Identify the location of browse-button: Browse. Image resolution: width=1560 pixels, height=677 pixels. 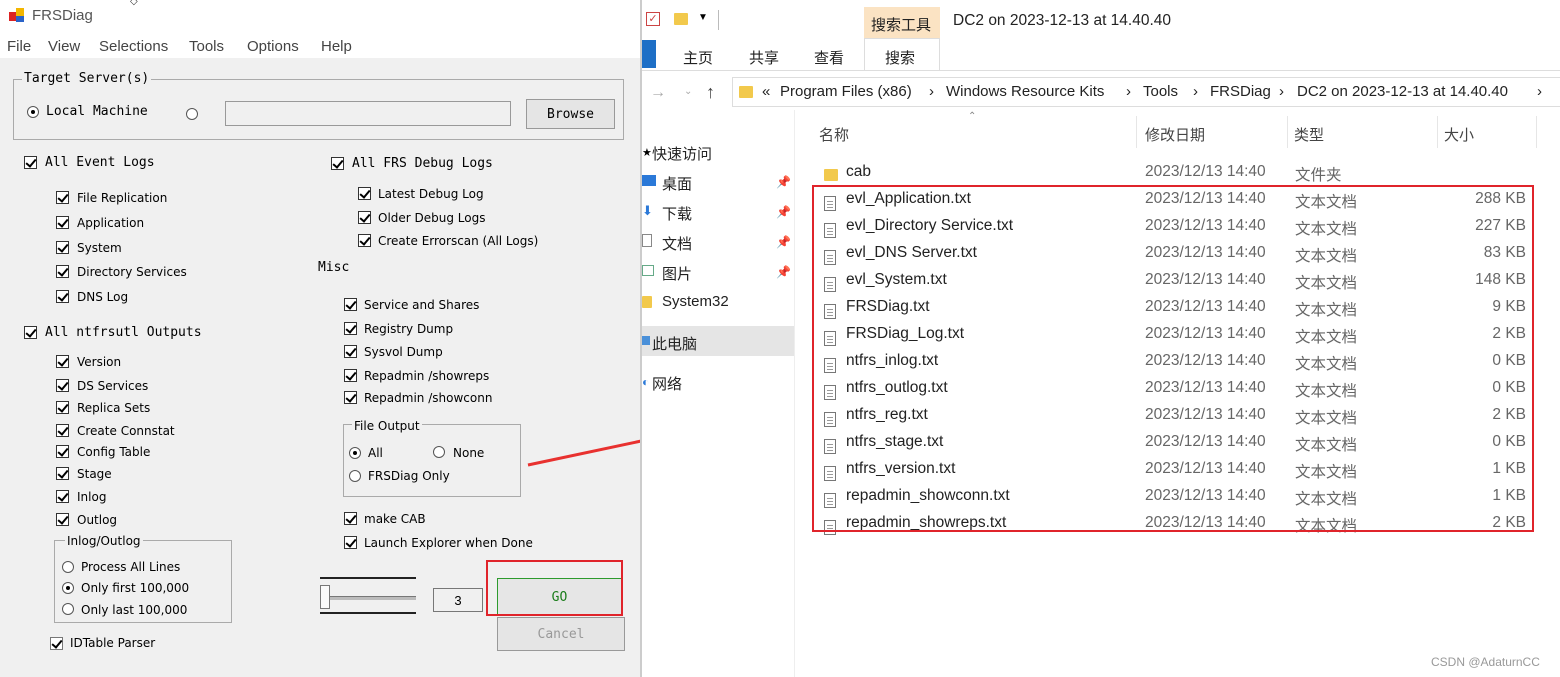
(570, 114).